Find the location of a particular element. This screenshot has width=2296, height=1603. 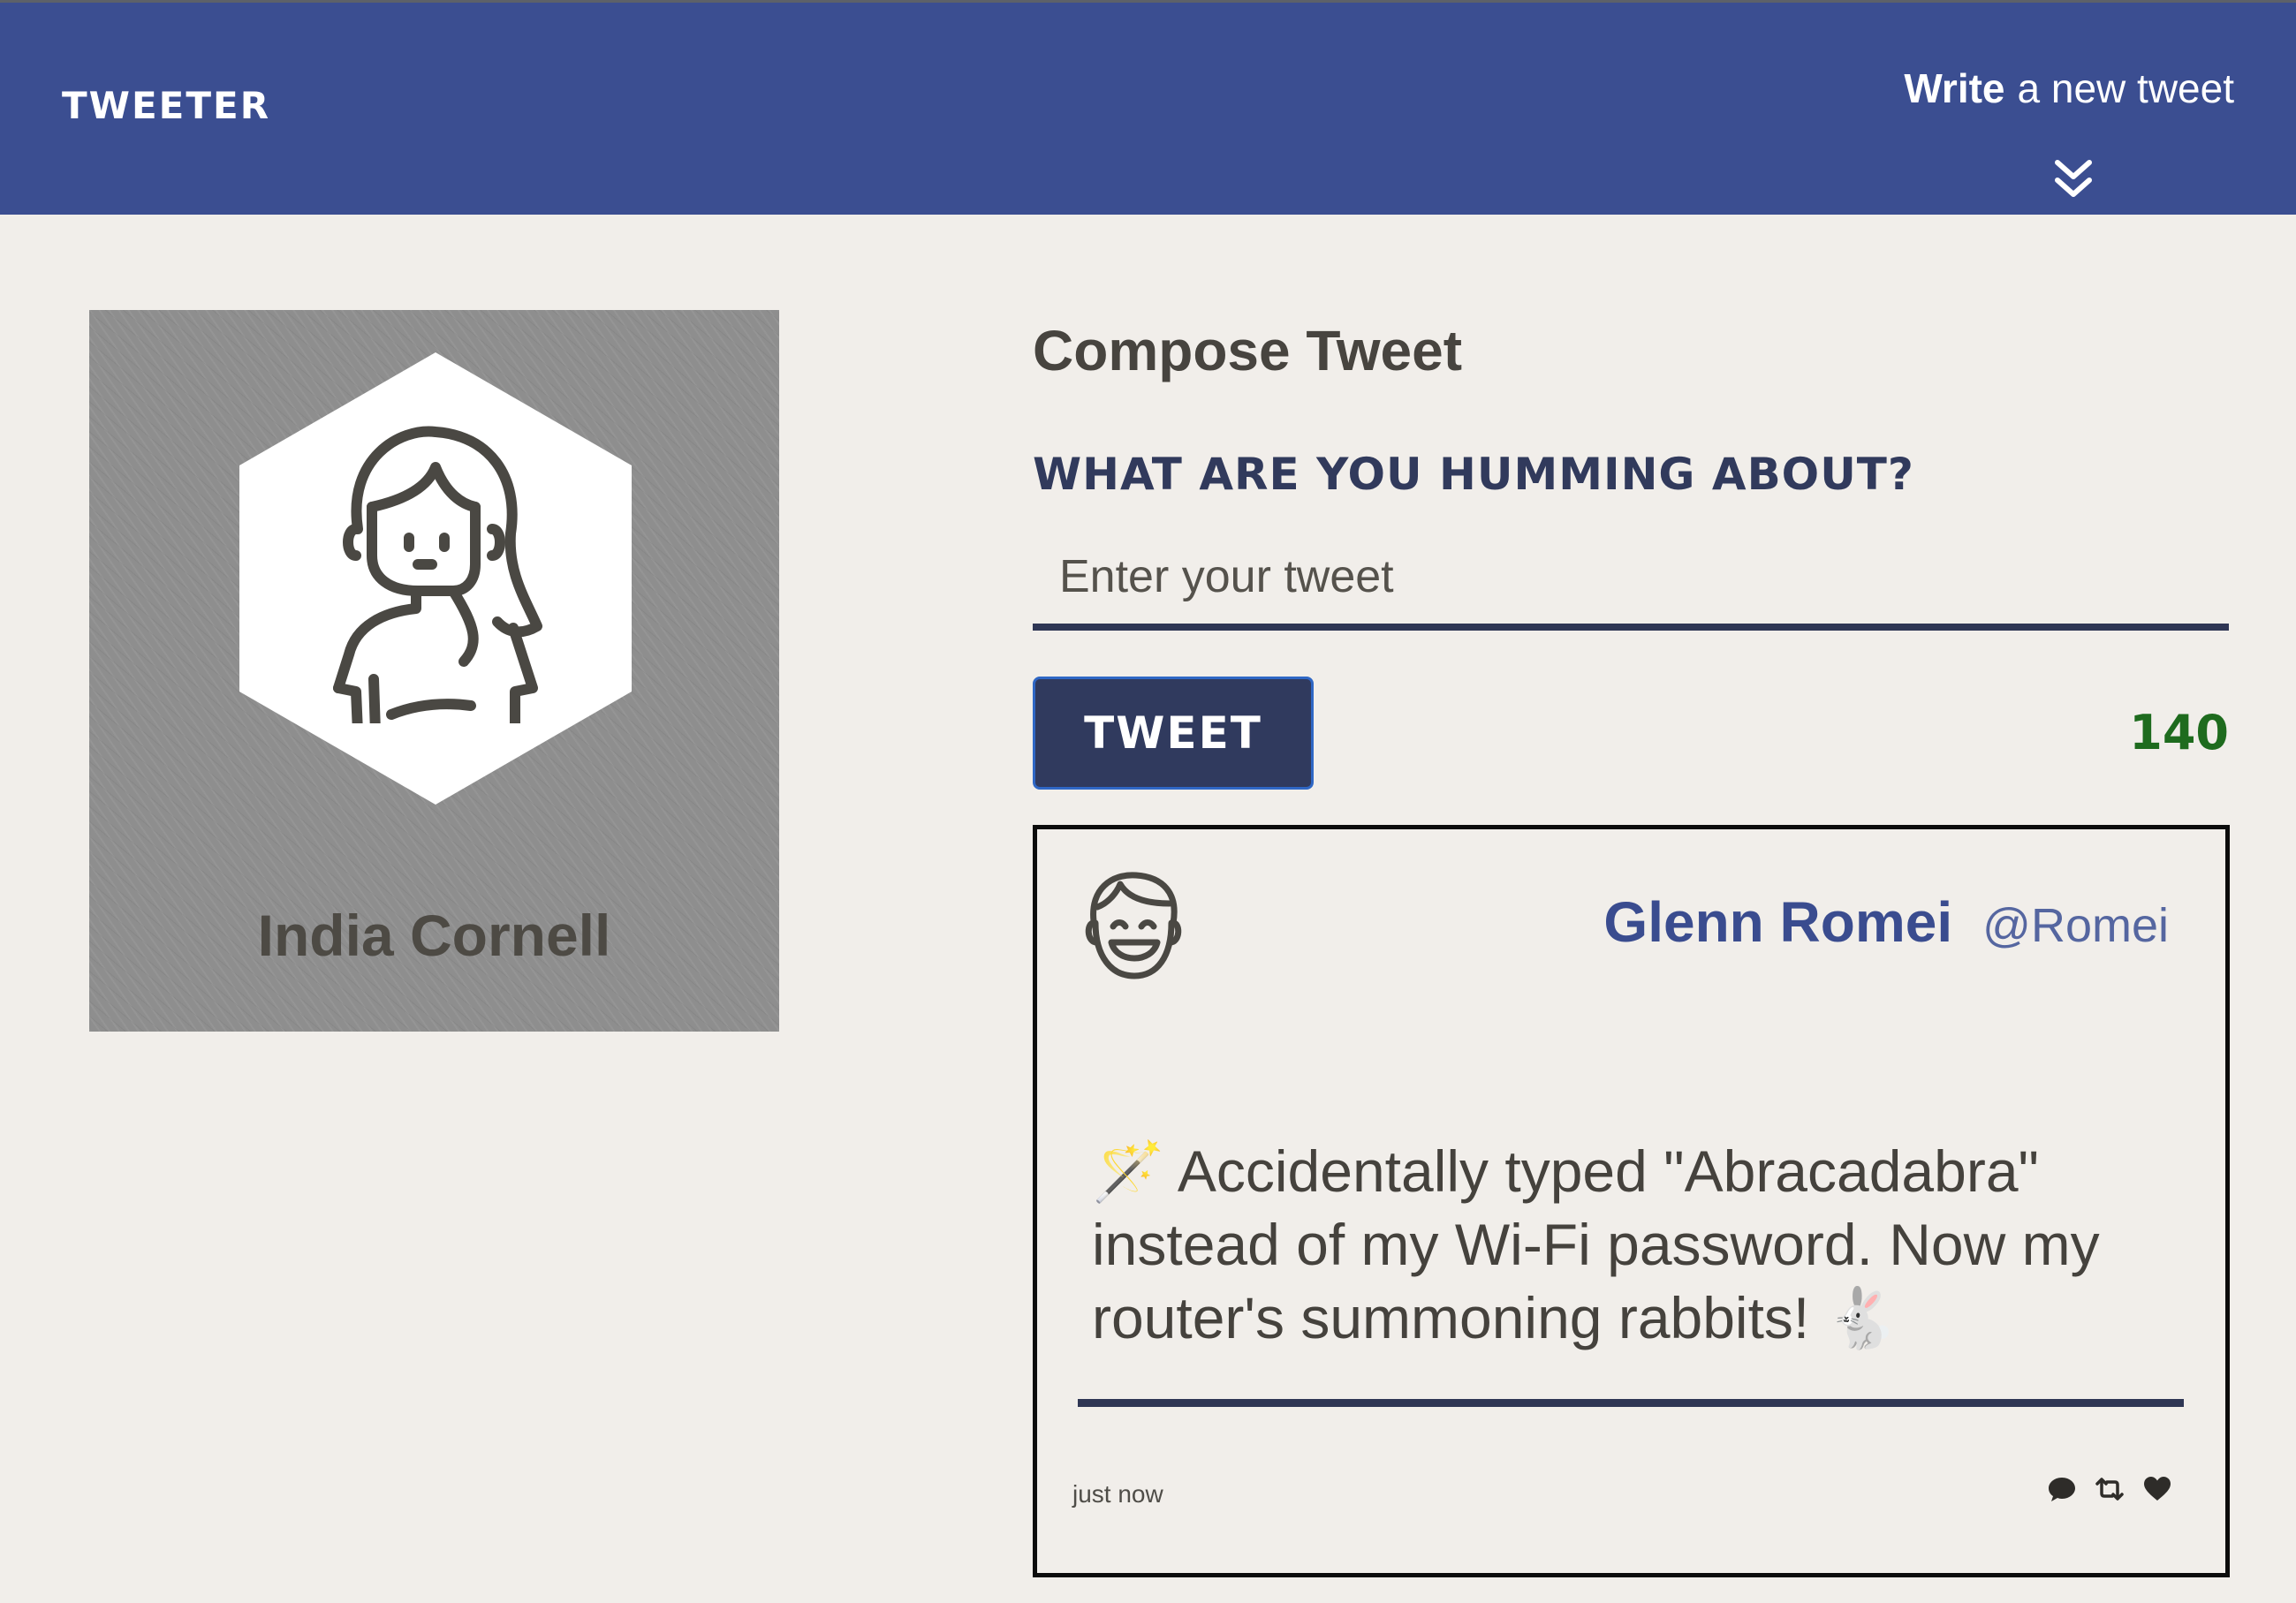

smiling-man-avatar-icon is located at coordinates (1133, 925).